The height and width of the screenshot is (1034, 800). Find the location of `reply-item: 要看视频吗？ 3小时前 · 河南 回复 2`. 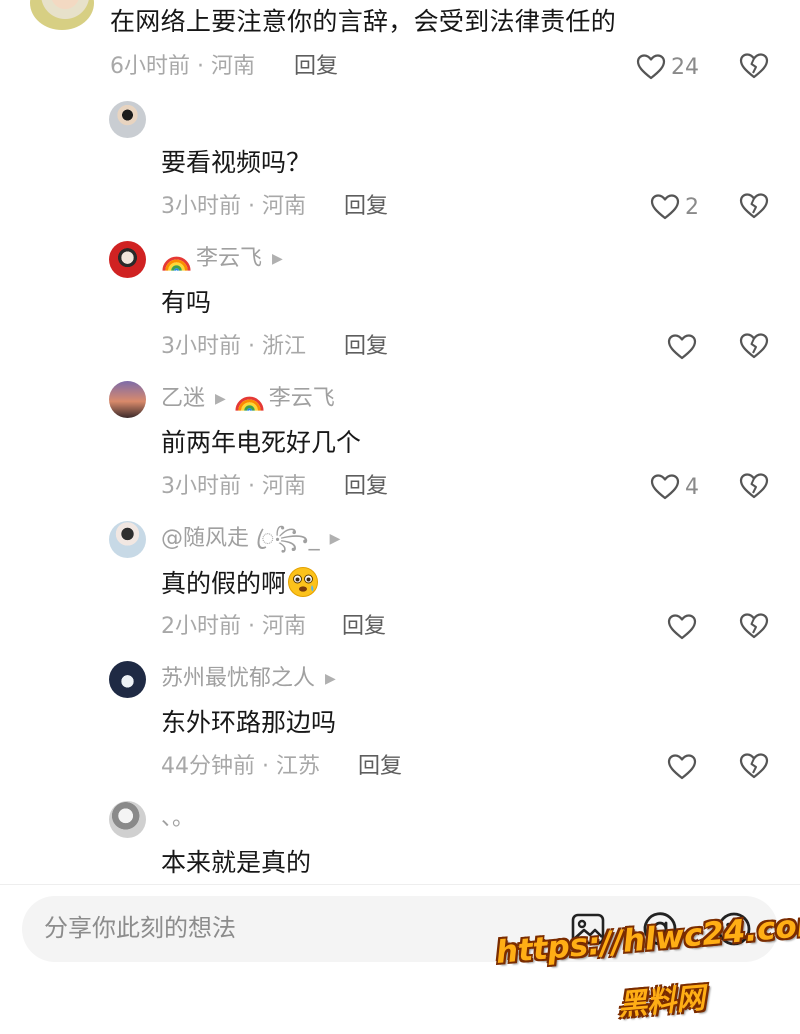

reply-item: 要看视频吗？ 3小时前 · 河南 回复 2 is located at coordinates (400, 166).